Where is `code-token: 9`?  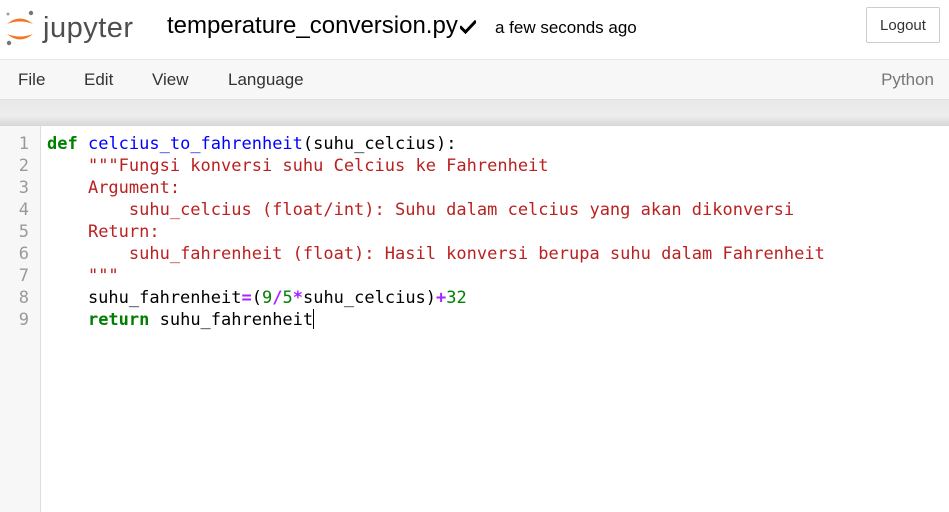 code-token: 9 is located at coordinates (267, 298).